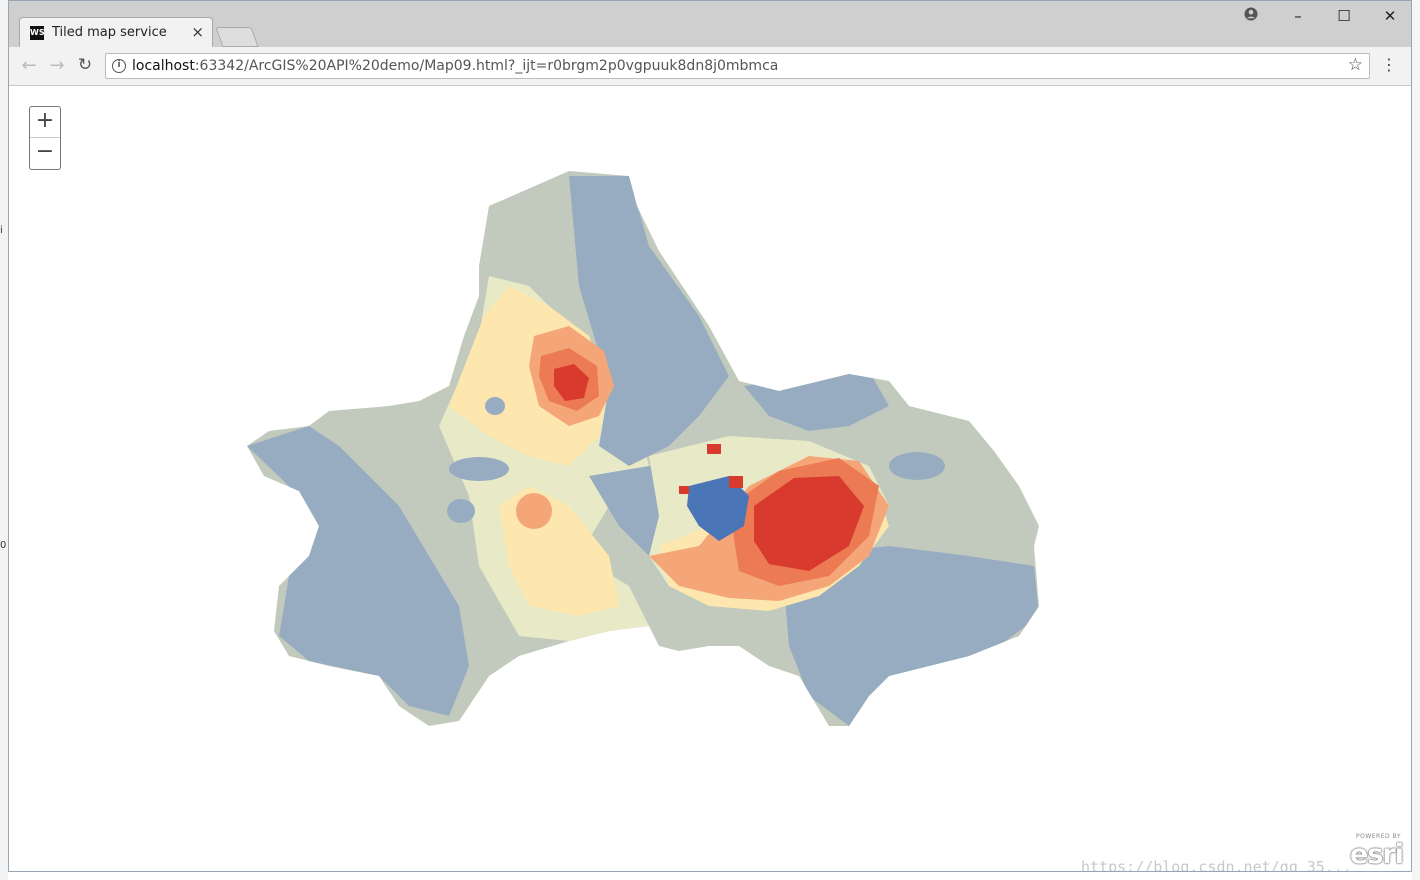  I want to click on cool-patch-west-small, so click(461, 511).